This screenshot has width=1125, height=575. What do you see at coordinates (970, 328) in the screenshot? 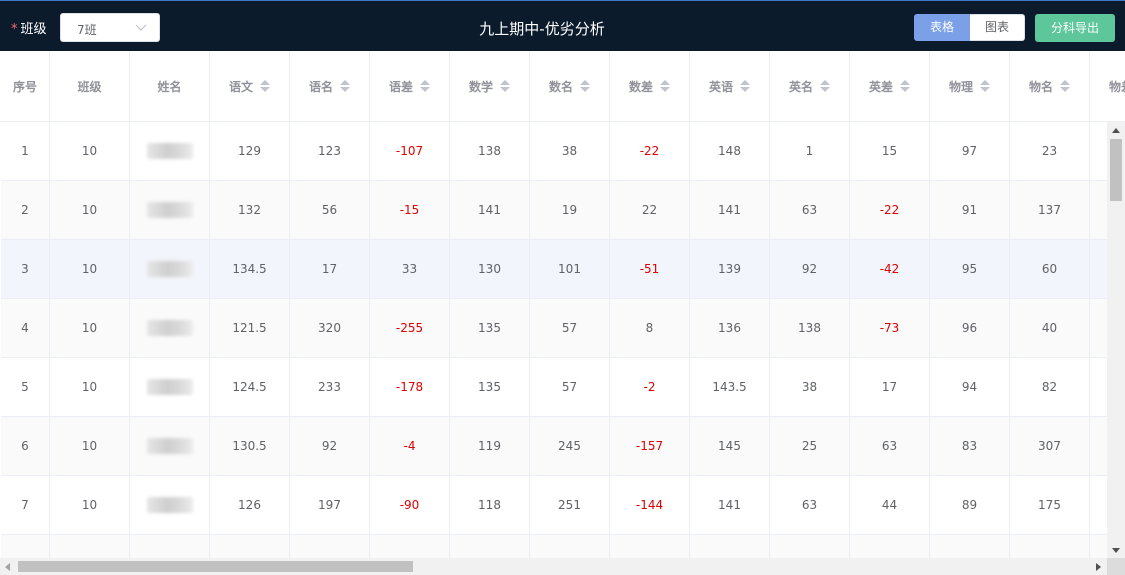
I see `cell-physics: 96` at bounding box center [970, 328].